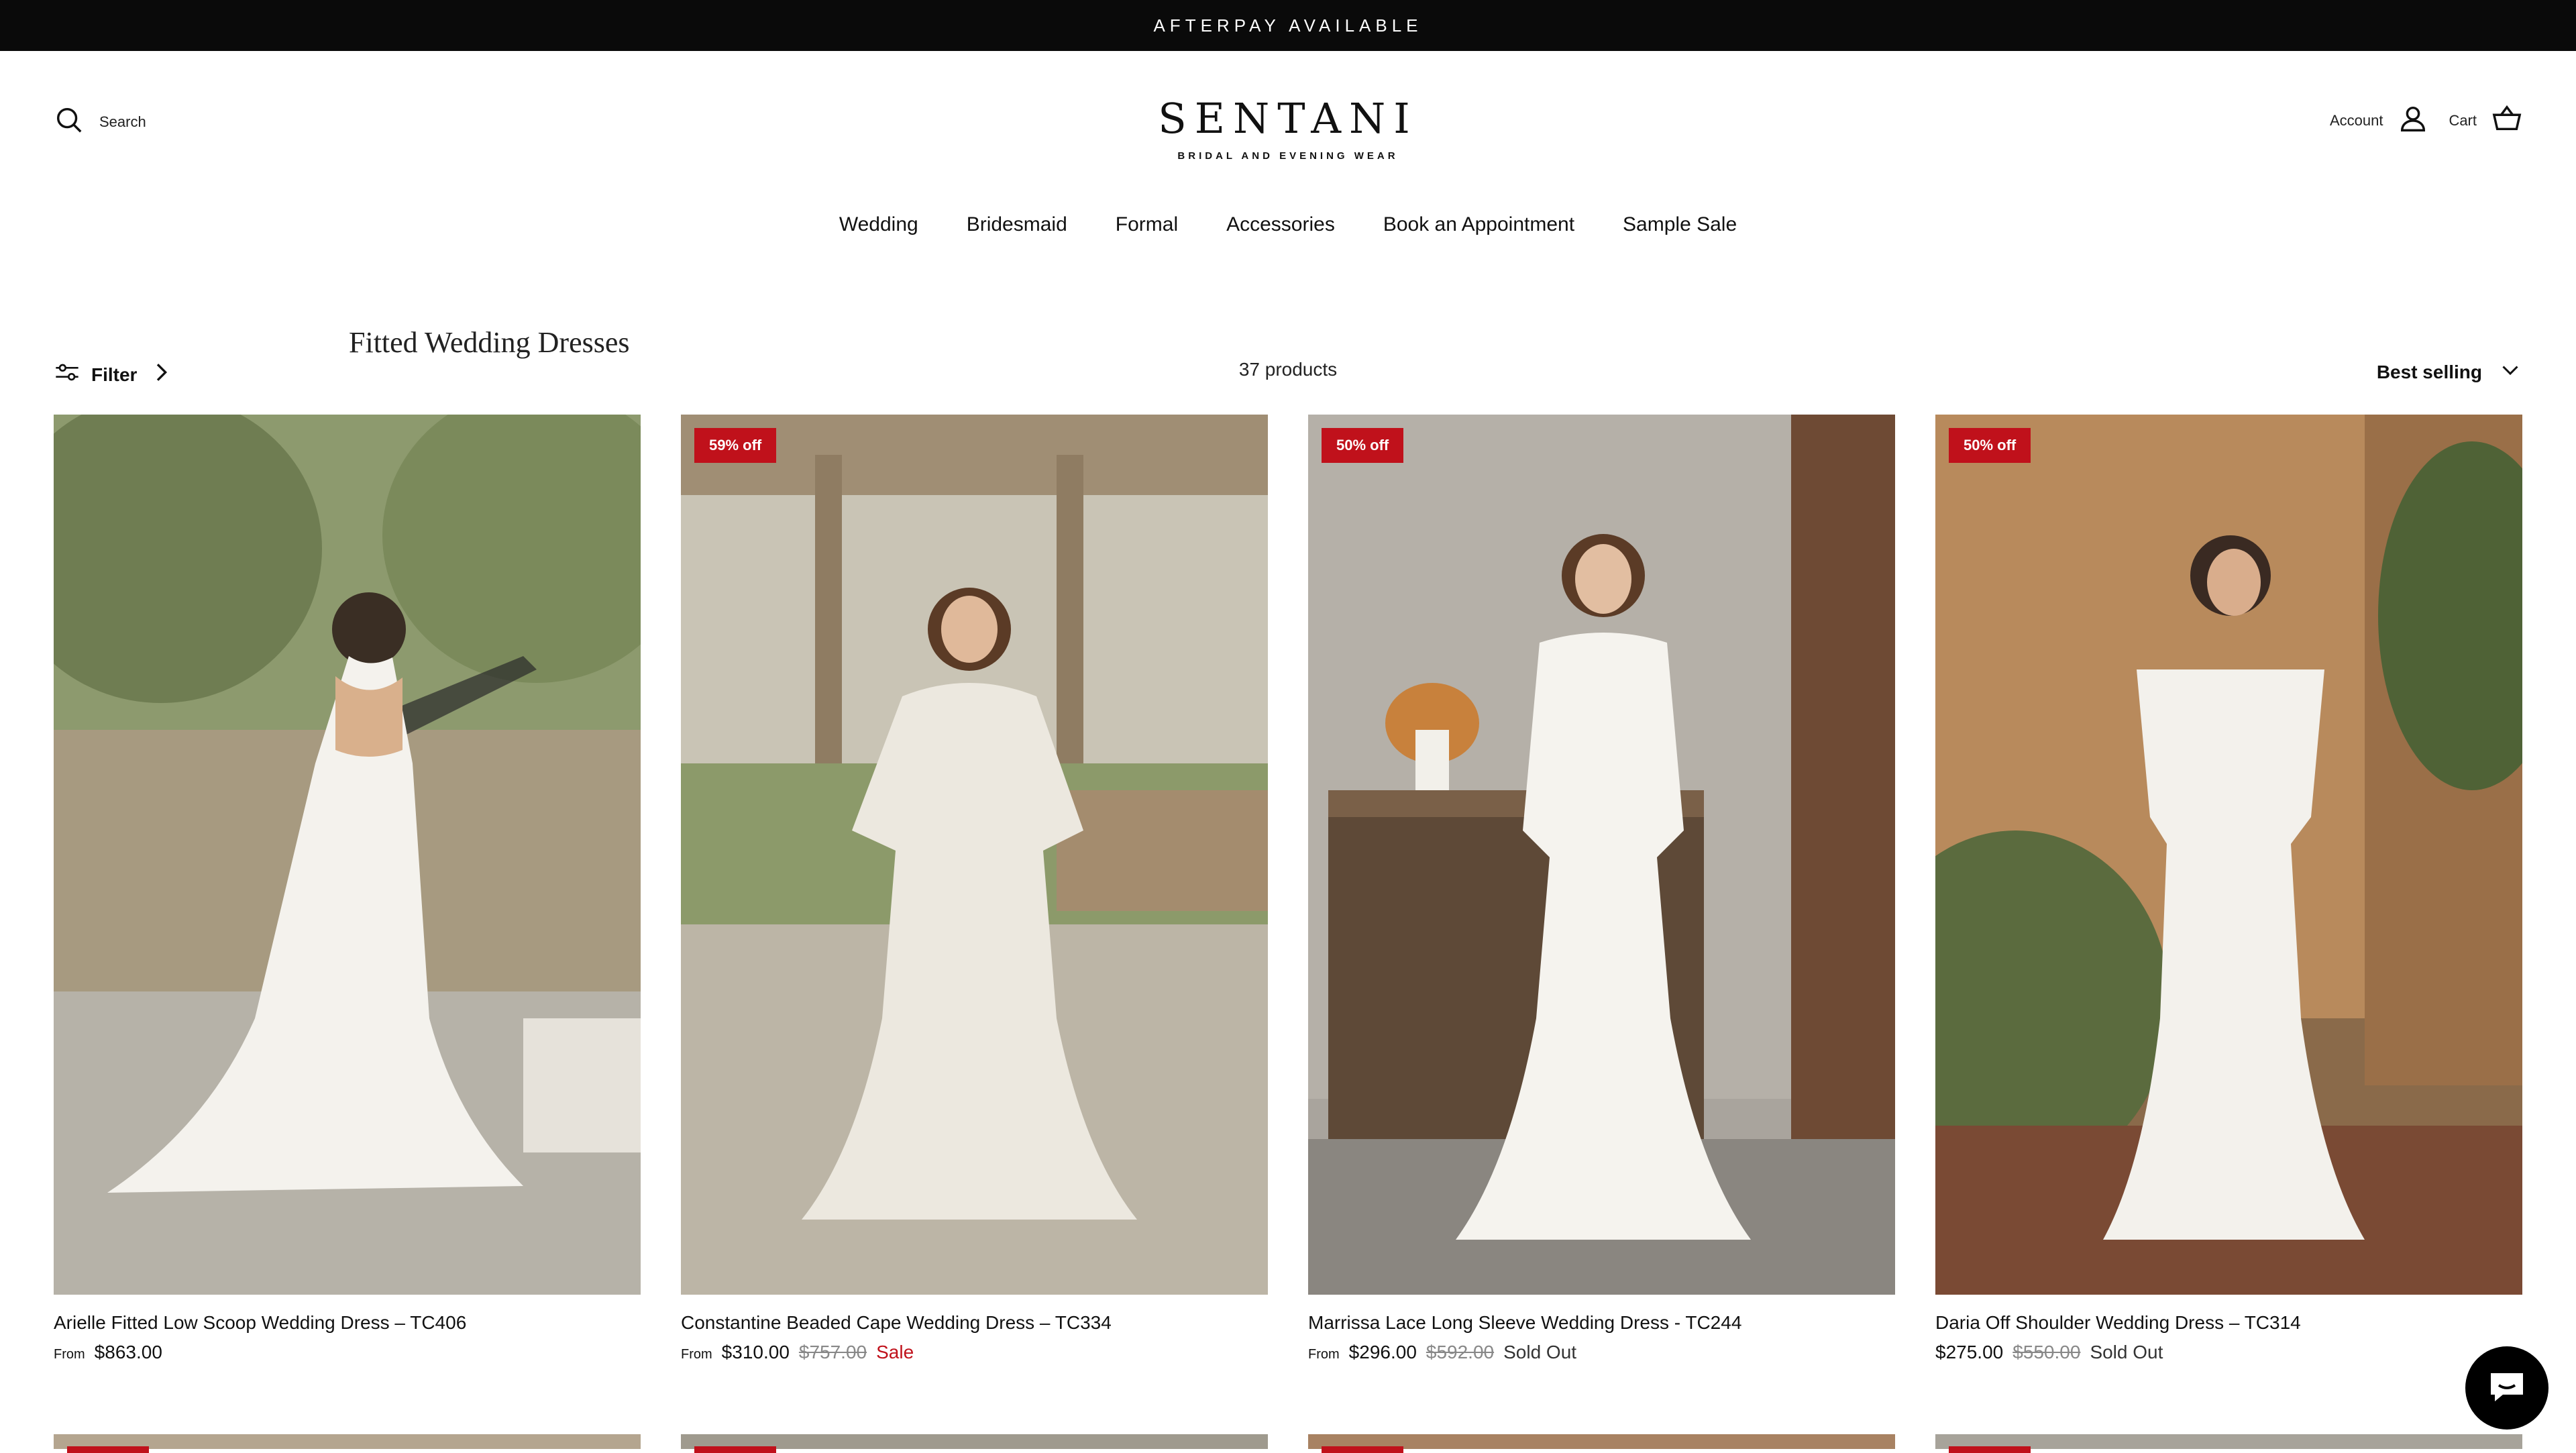 The image size is (2576, 1453). Describe the element at coordinates (1478, 224) in the screenshot. I see `nav-book-appointment: Book an Appointment` at that location.